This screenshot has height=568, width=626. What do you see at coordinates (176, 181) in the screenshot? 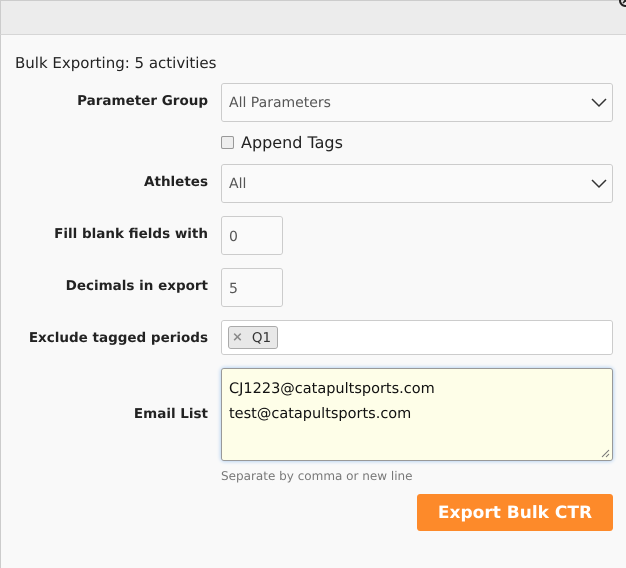
I see `field-label: Athletes` at bounding box center [176, 181].